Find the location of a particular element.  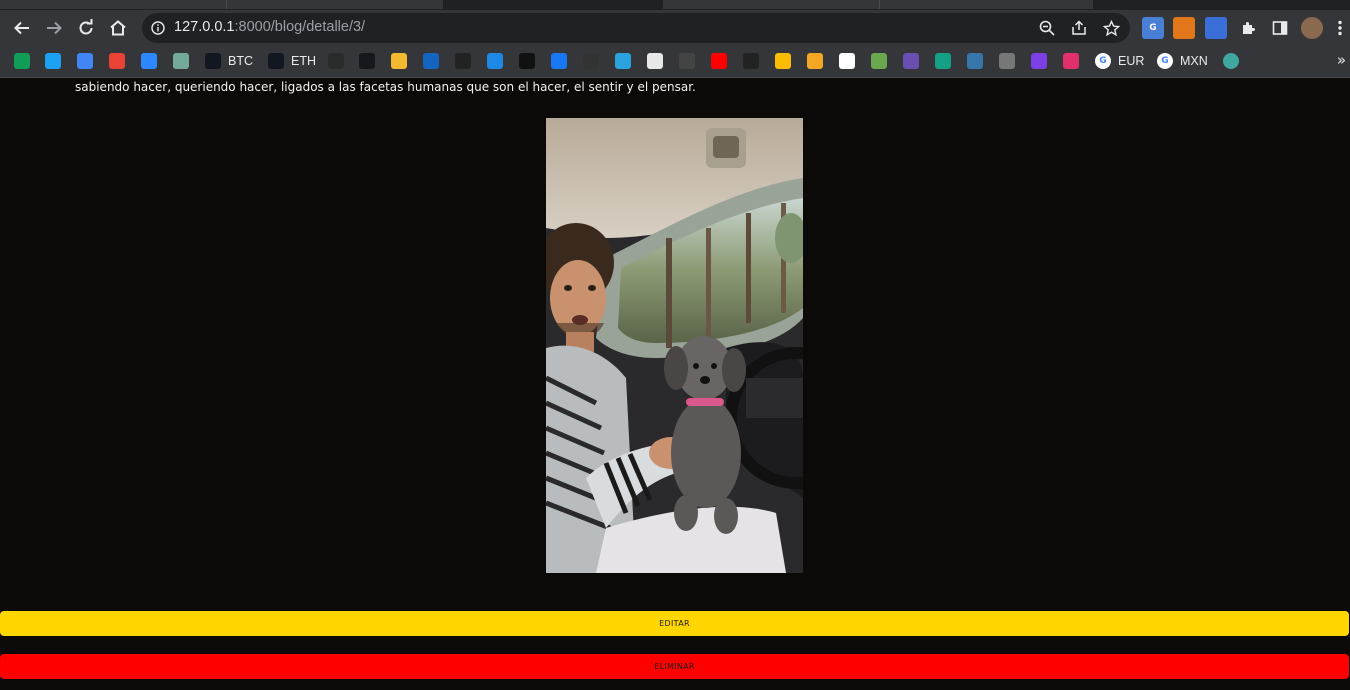

metamask-extension-icon is located at coordinates (1184, 28).